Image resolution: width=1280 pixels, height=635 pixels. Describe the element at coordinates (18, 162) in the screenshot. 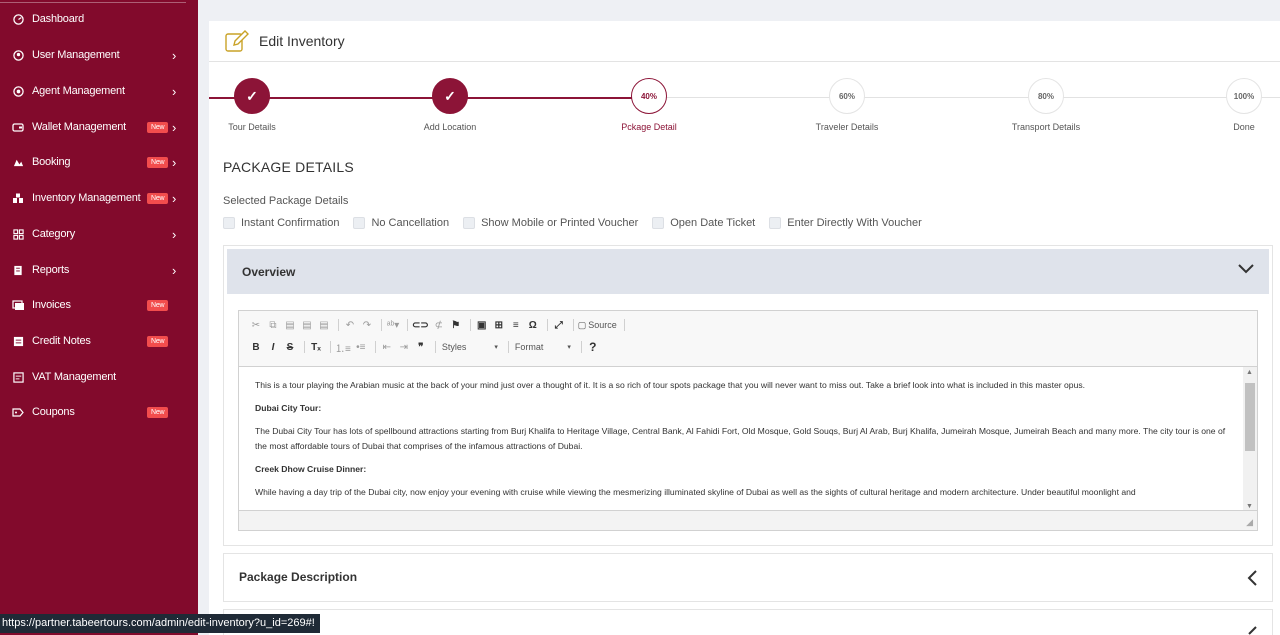

I see `booking-icon` at that location.